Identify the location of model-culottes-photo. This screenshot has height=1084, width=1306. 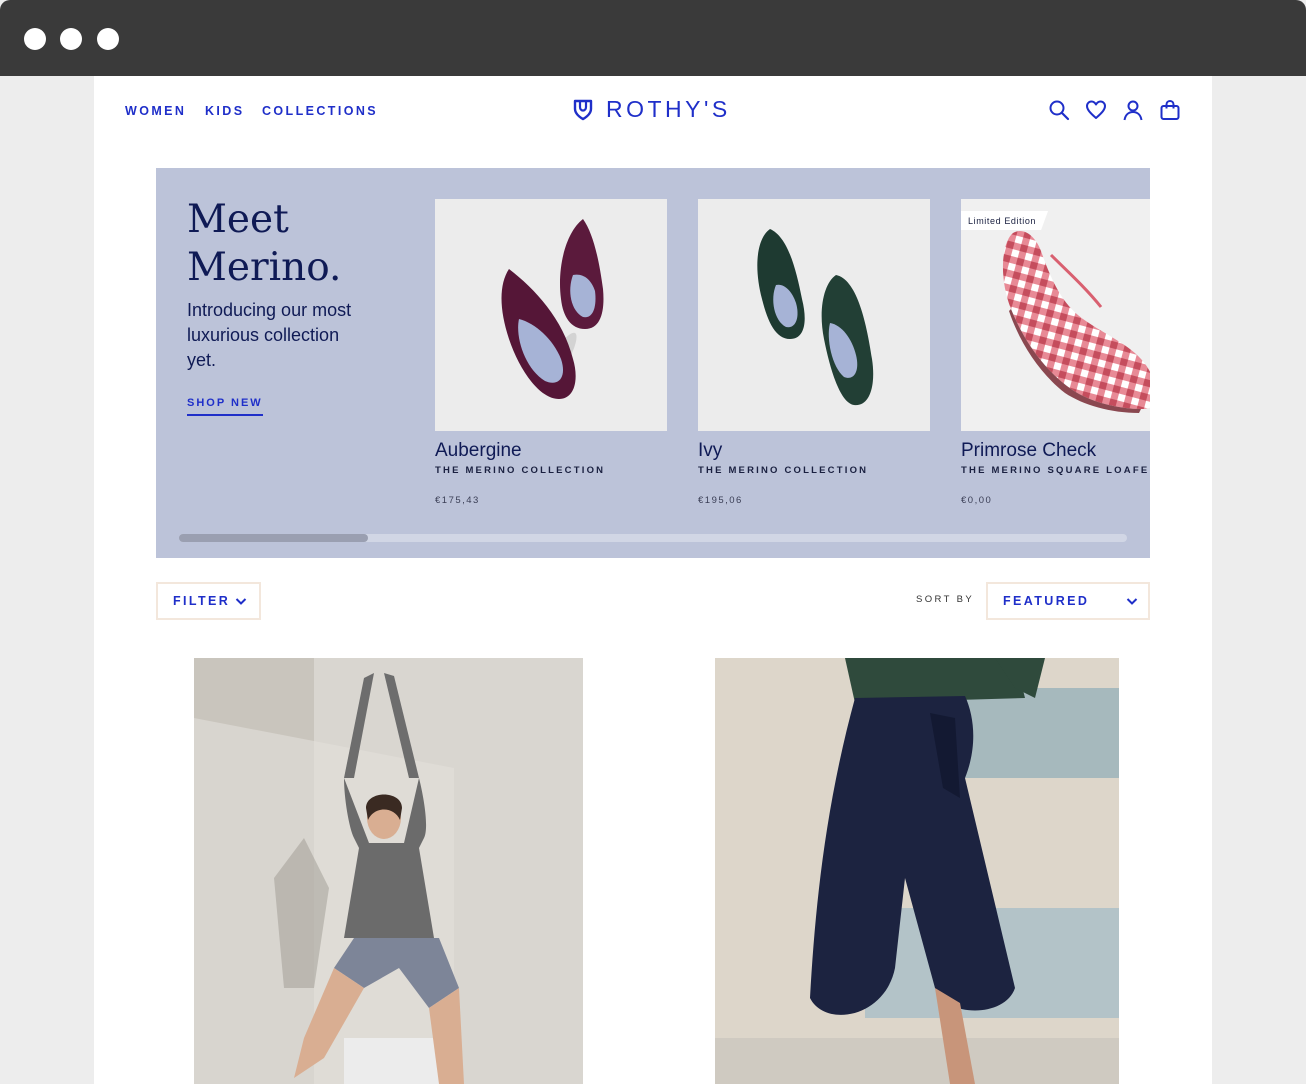
(917, 871).